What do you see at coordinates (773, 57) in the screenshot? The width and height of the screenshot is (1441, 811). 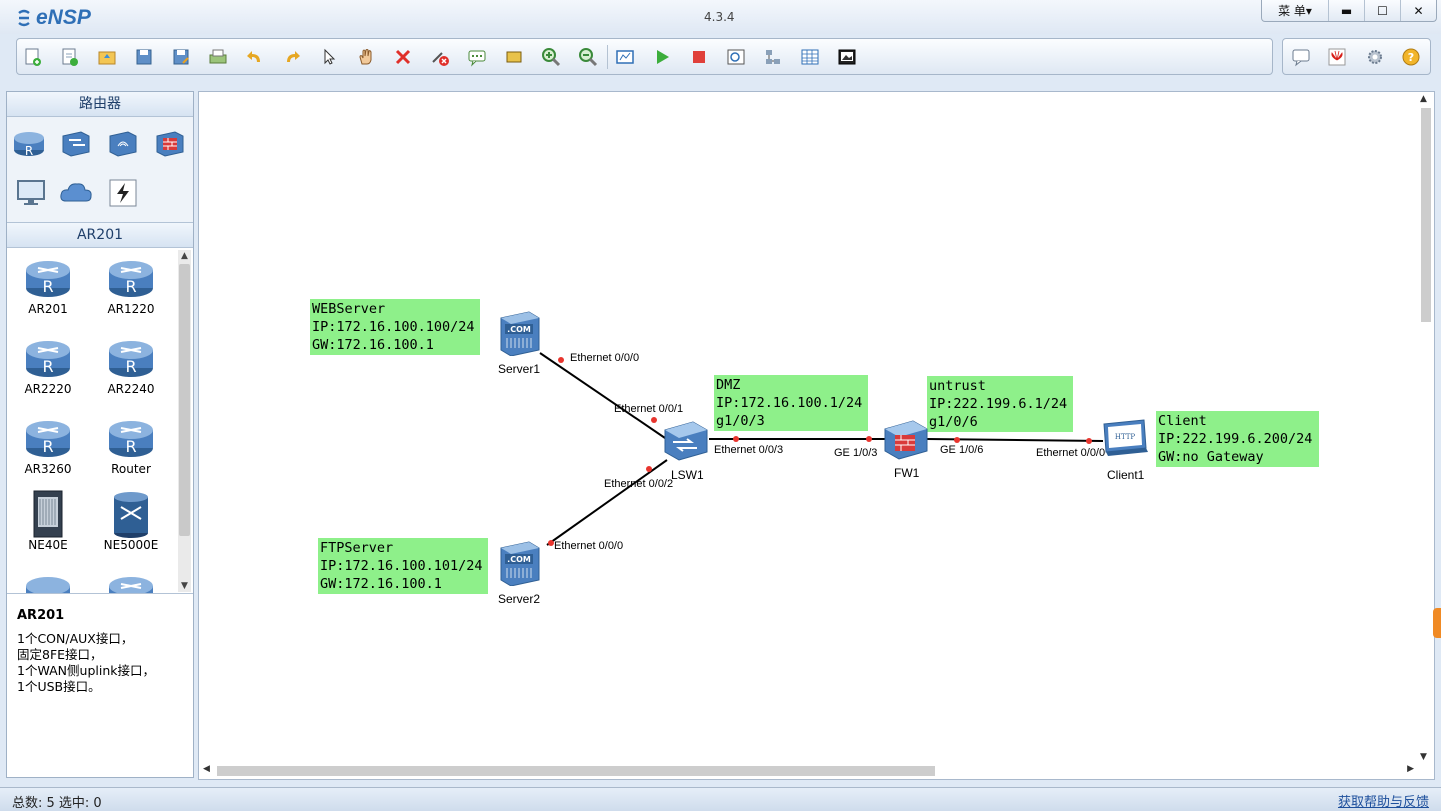 I see `topology-icon` at bounding box center [773, 57].